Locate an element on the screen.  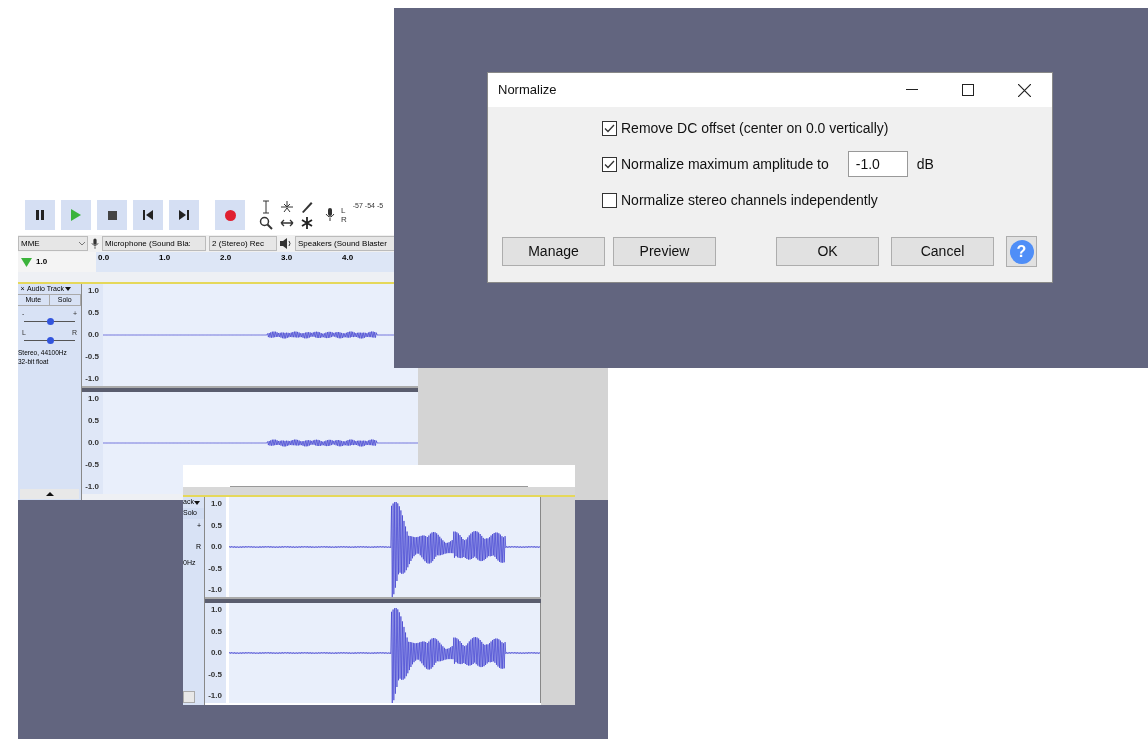
meter-channel-label: L is located at coordinates (344, 210).